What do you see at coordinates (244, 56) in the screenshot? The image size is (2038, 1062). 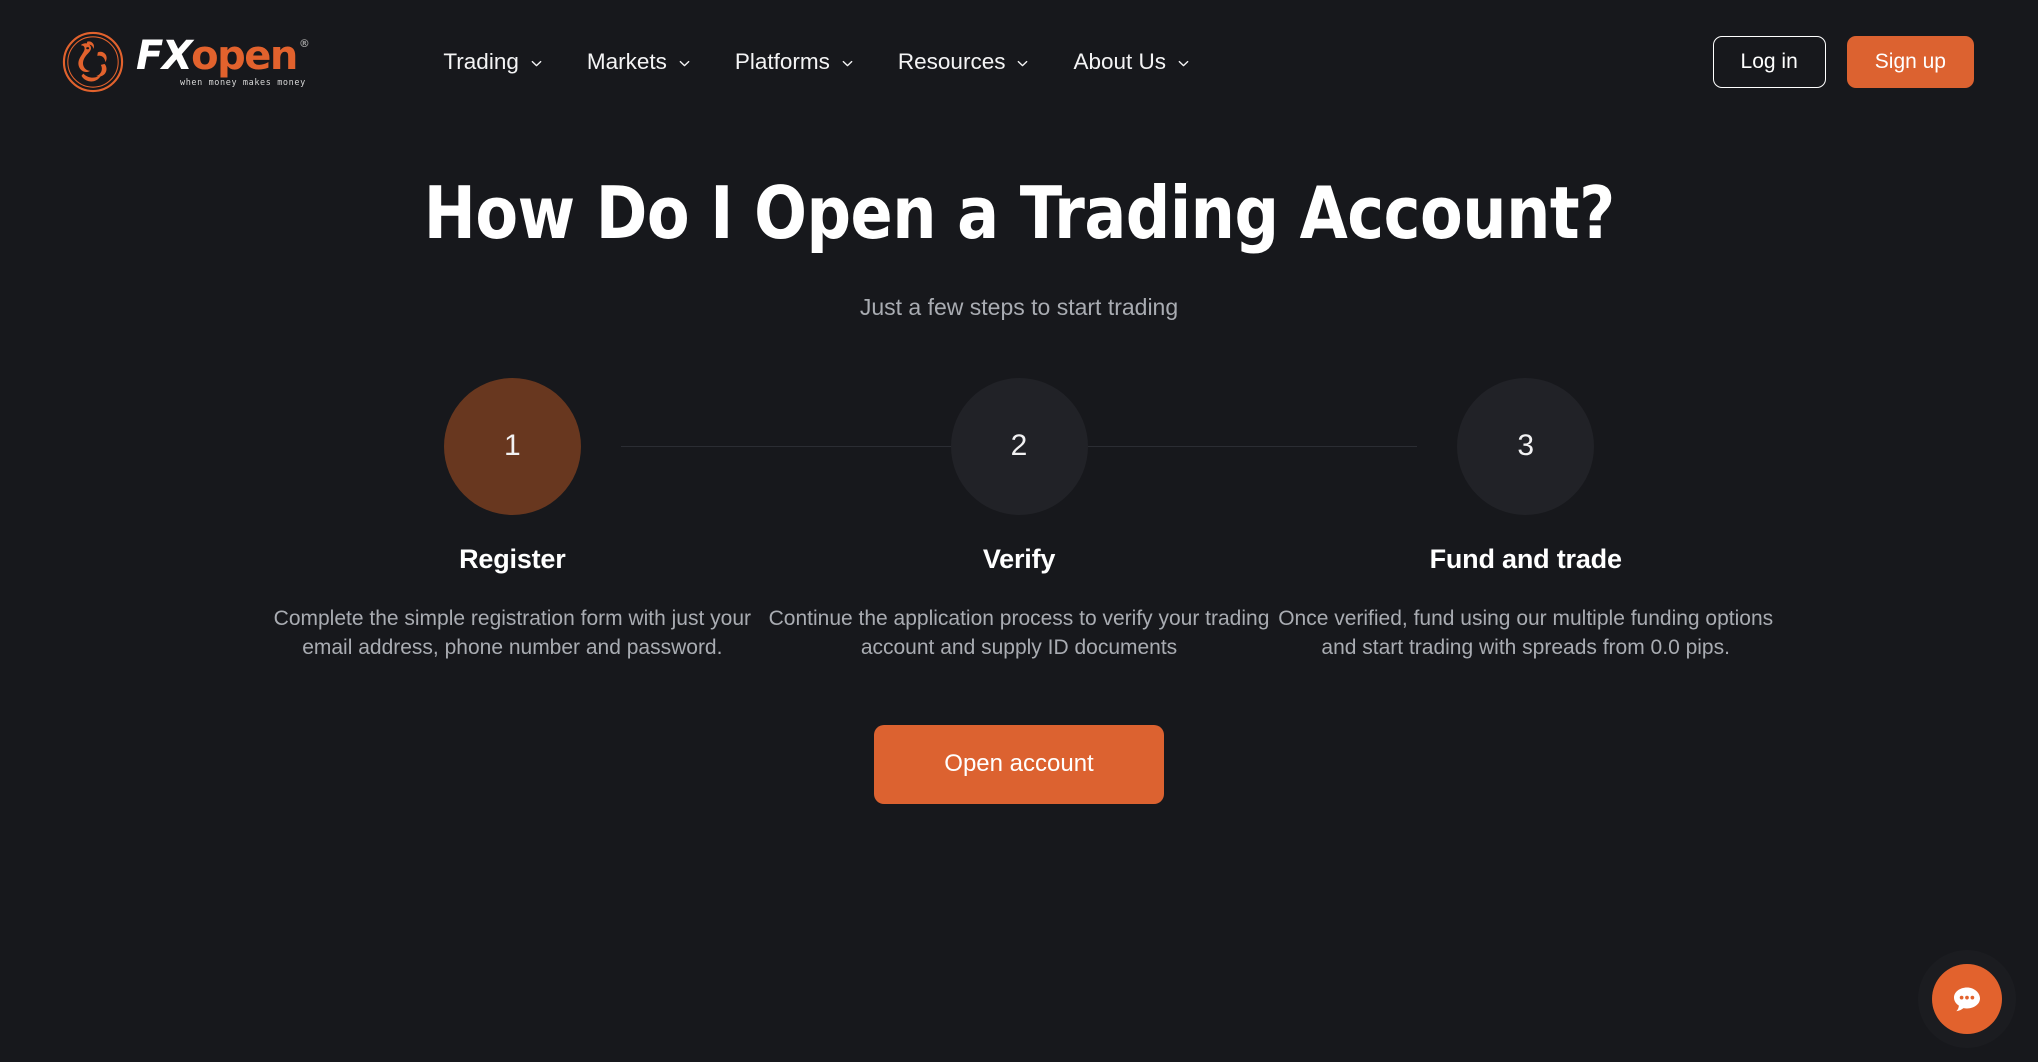 I see `logo-text-open: open` at bounding box center [244, 56].